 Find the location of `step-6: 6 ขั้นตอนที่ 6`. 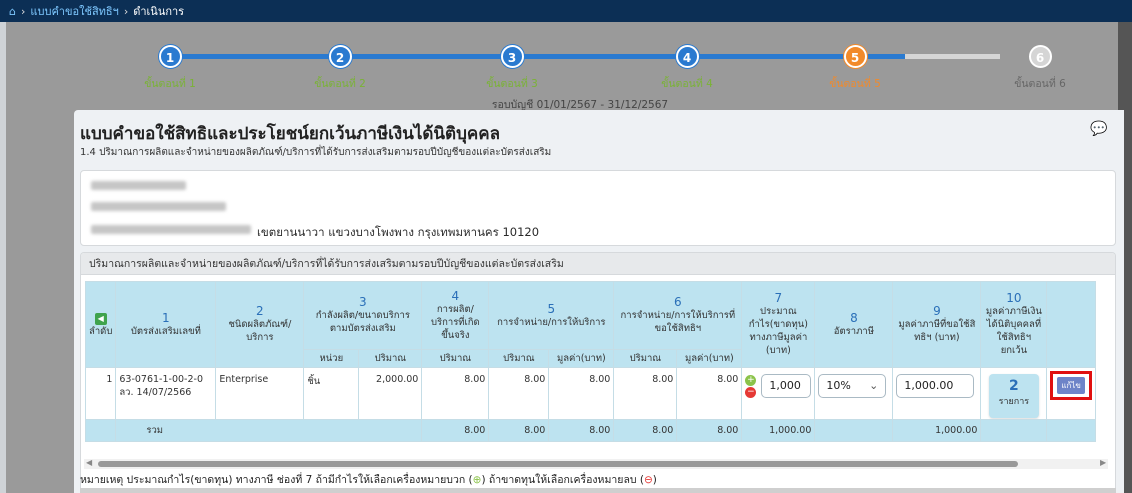

step-6: 6 ขั้นตอนที่ 6 is located at coordinates (1040, 68).